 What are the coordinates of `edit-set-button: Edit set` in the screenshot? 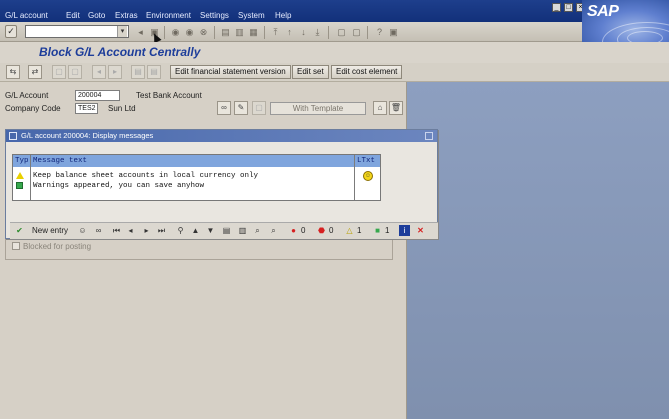 It's located at (310, 72).